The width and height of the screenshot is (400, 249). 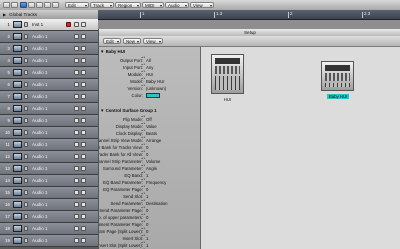 I want to click on tool-pointer, so click(x=39, y=5).